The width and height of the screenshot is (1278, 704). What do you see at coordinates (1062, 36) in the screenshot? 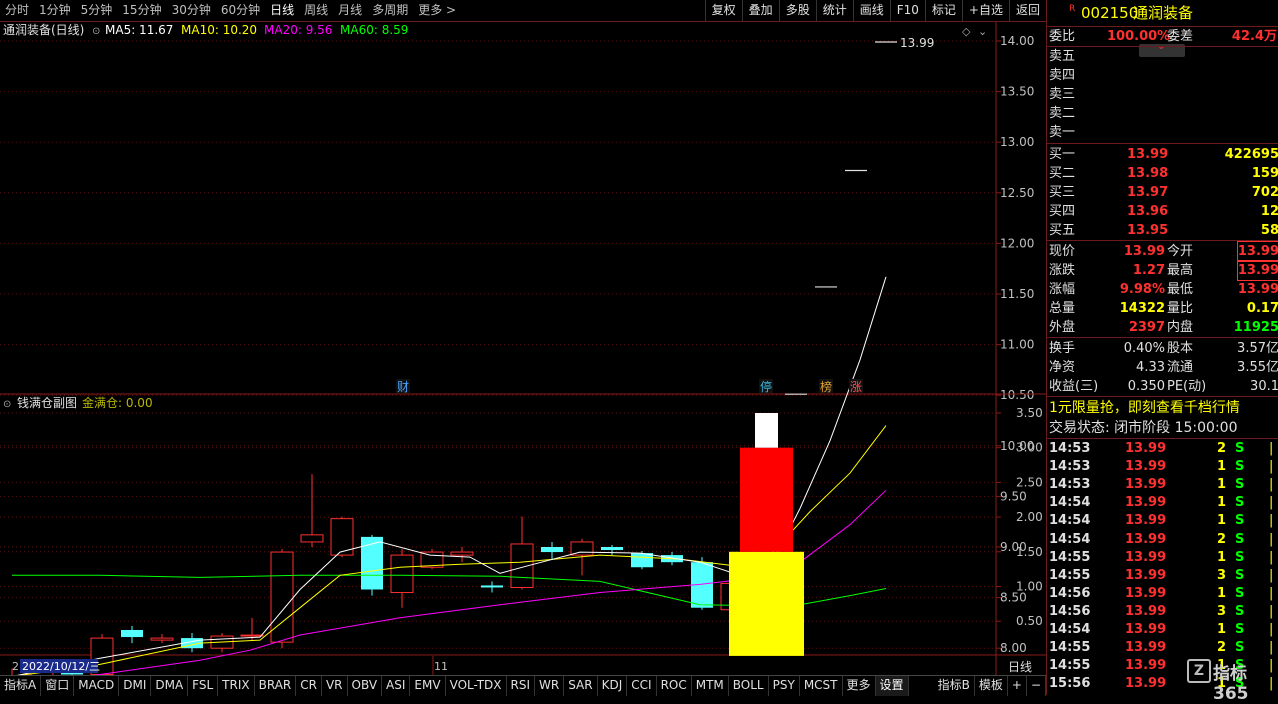
I see `order-ratio-label: 委比` at bounding box center [1062, 36].